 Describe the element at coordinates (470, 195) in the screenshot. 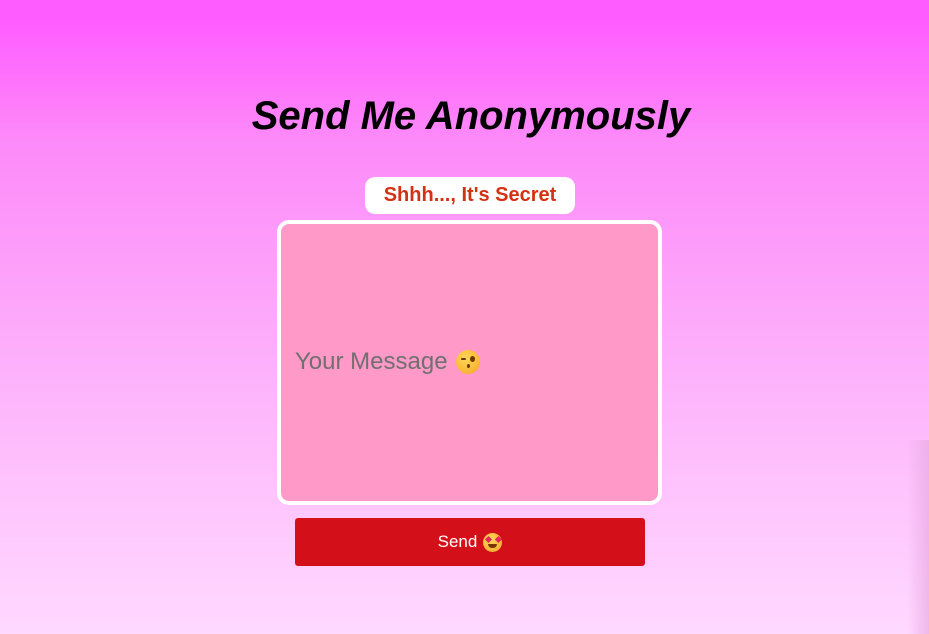

I see `secret-badge: Shhh..., It's Secret` at that location.